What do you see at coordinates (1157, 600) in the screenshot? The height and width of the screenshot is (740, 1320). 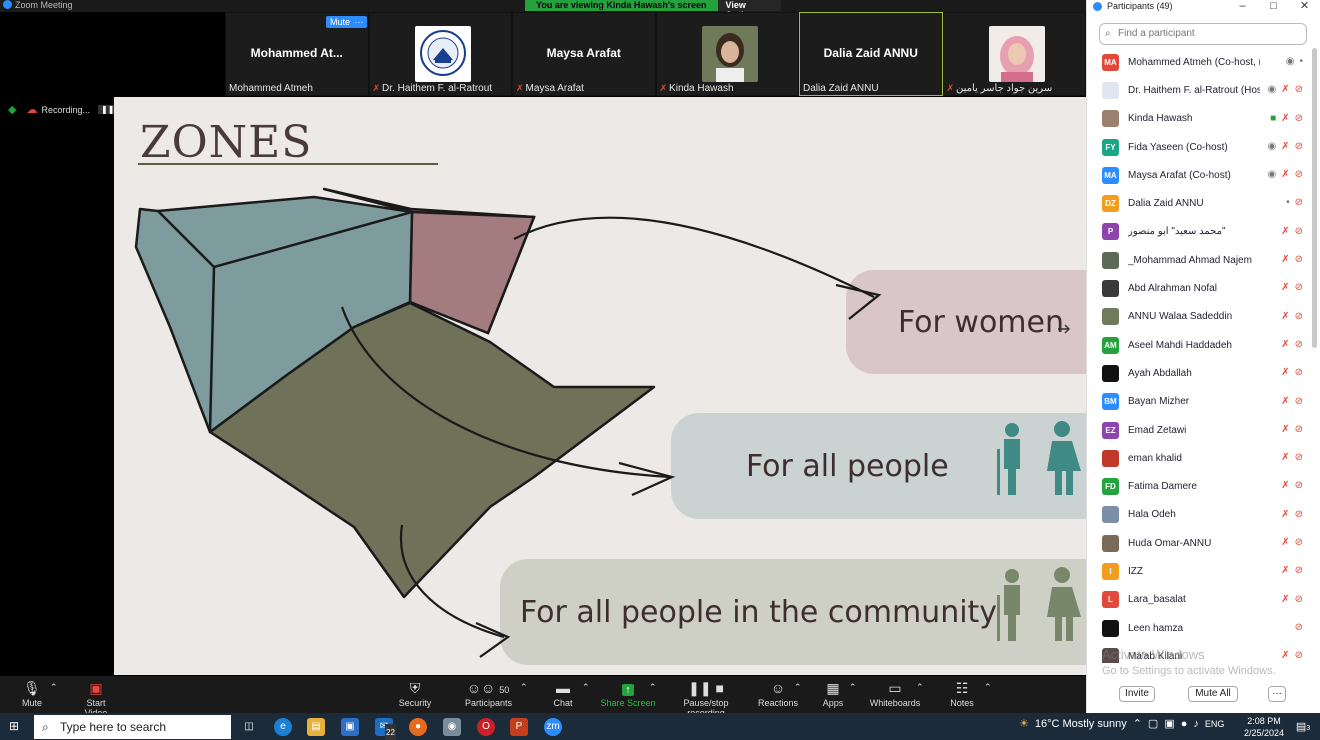 I see `participant-name: Lara_basalat` at bounding box center [1157, 600].